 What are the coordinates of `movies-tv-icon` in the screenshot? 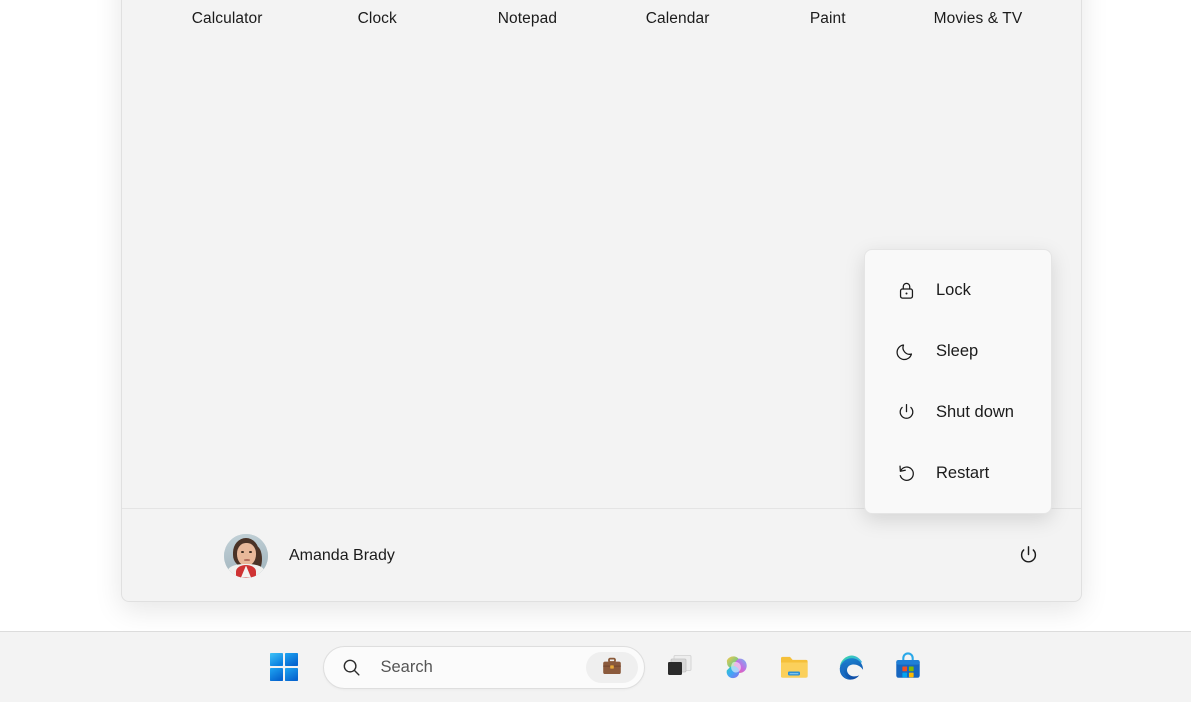 It's located at (978, 0).